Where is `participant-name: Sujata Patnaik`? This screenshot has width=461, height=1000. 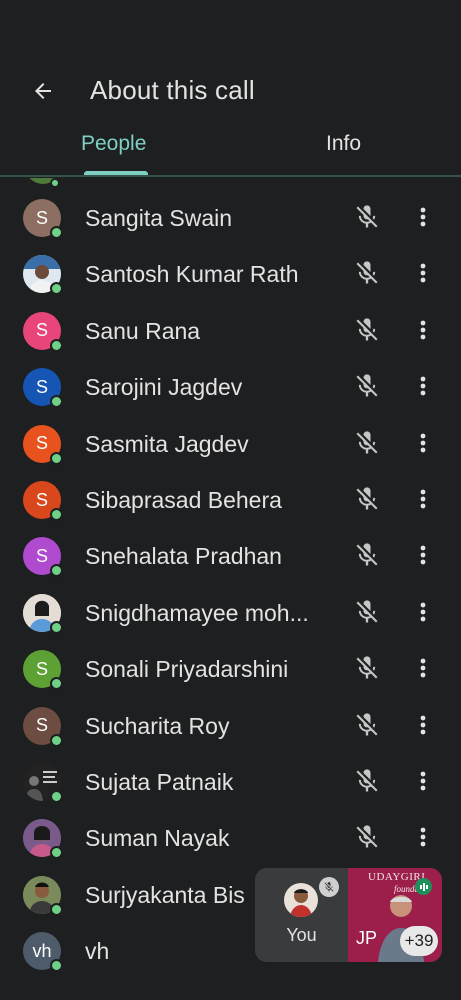
participant-name: Sujata Patnaik is located at coordinates (159, 782).